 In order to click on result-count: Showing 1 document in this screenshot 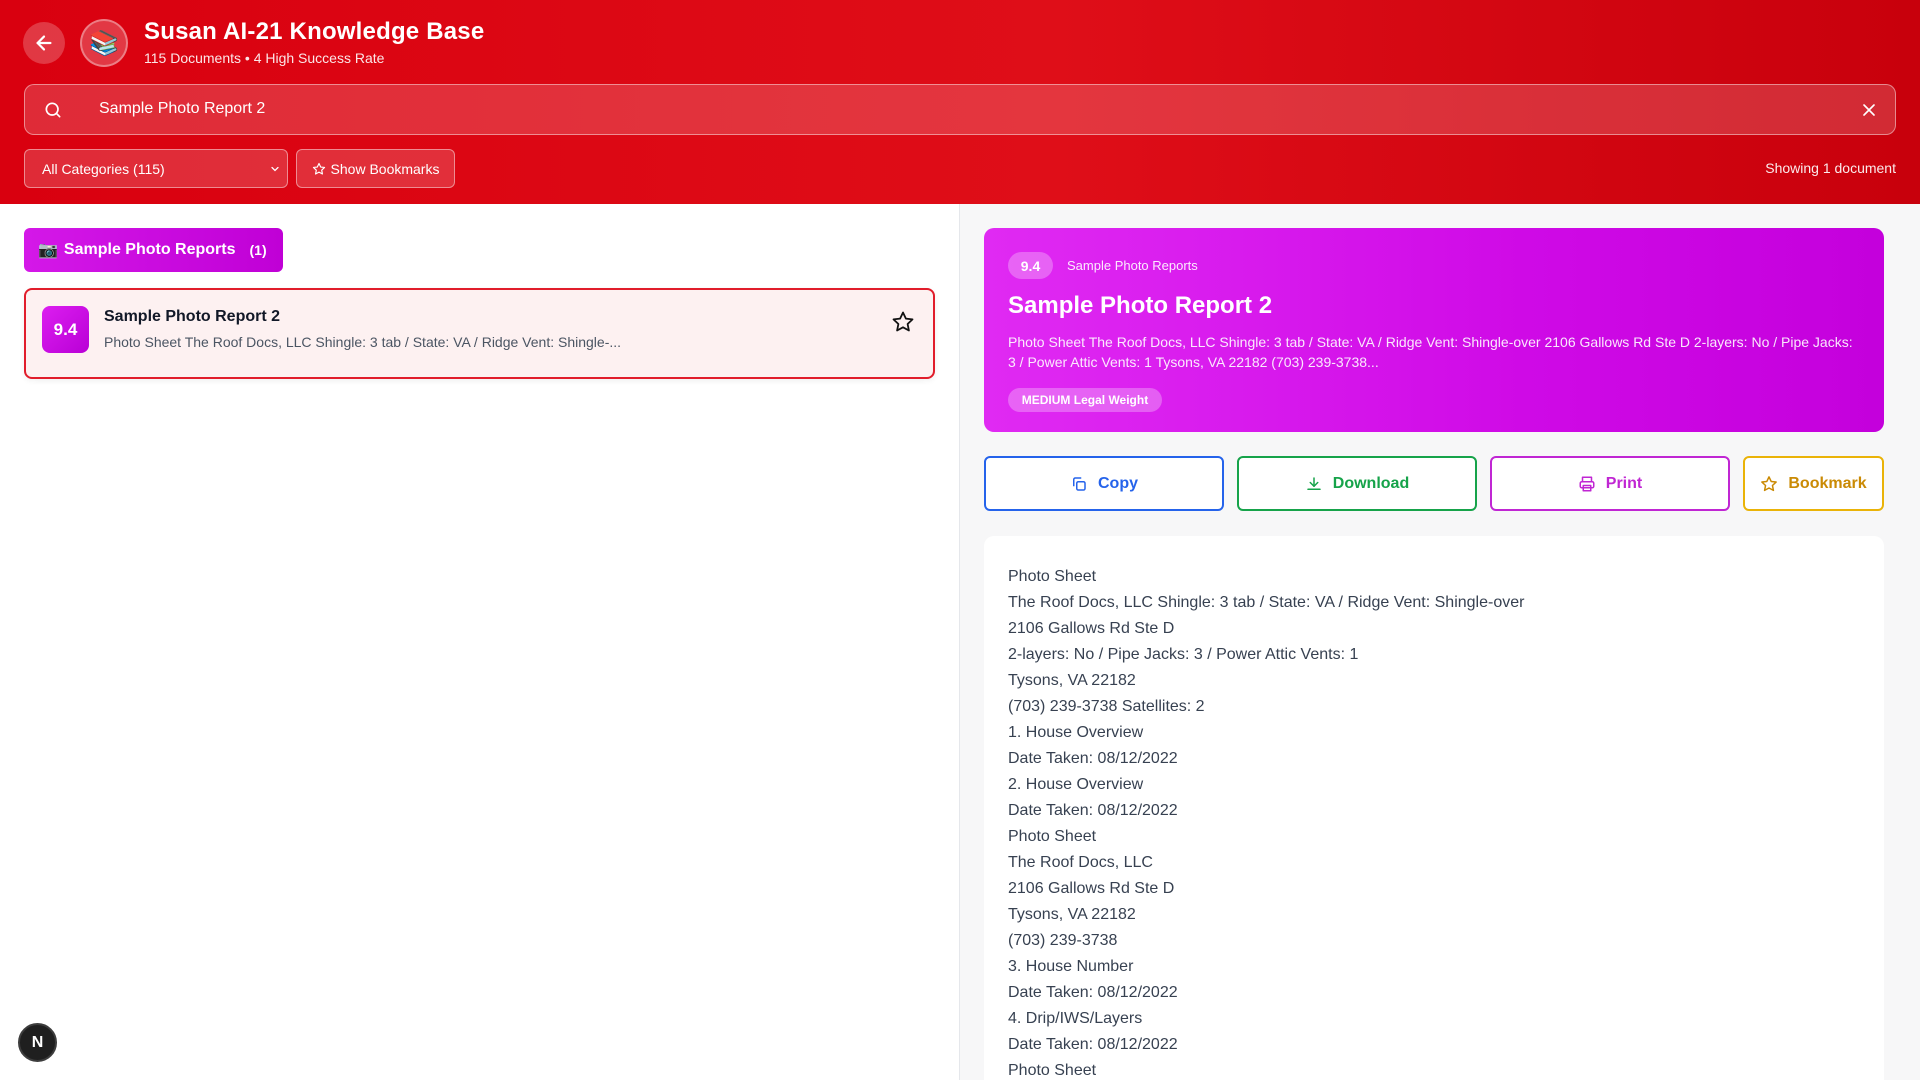, I will do `click(1830, 168)`.